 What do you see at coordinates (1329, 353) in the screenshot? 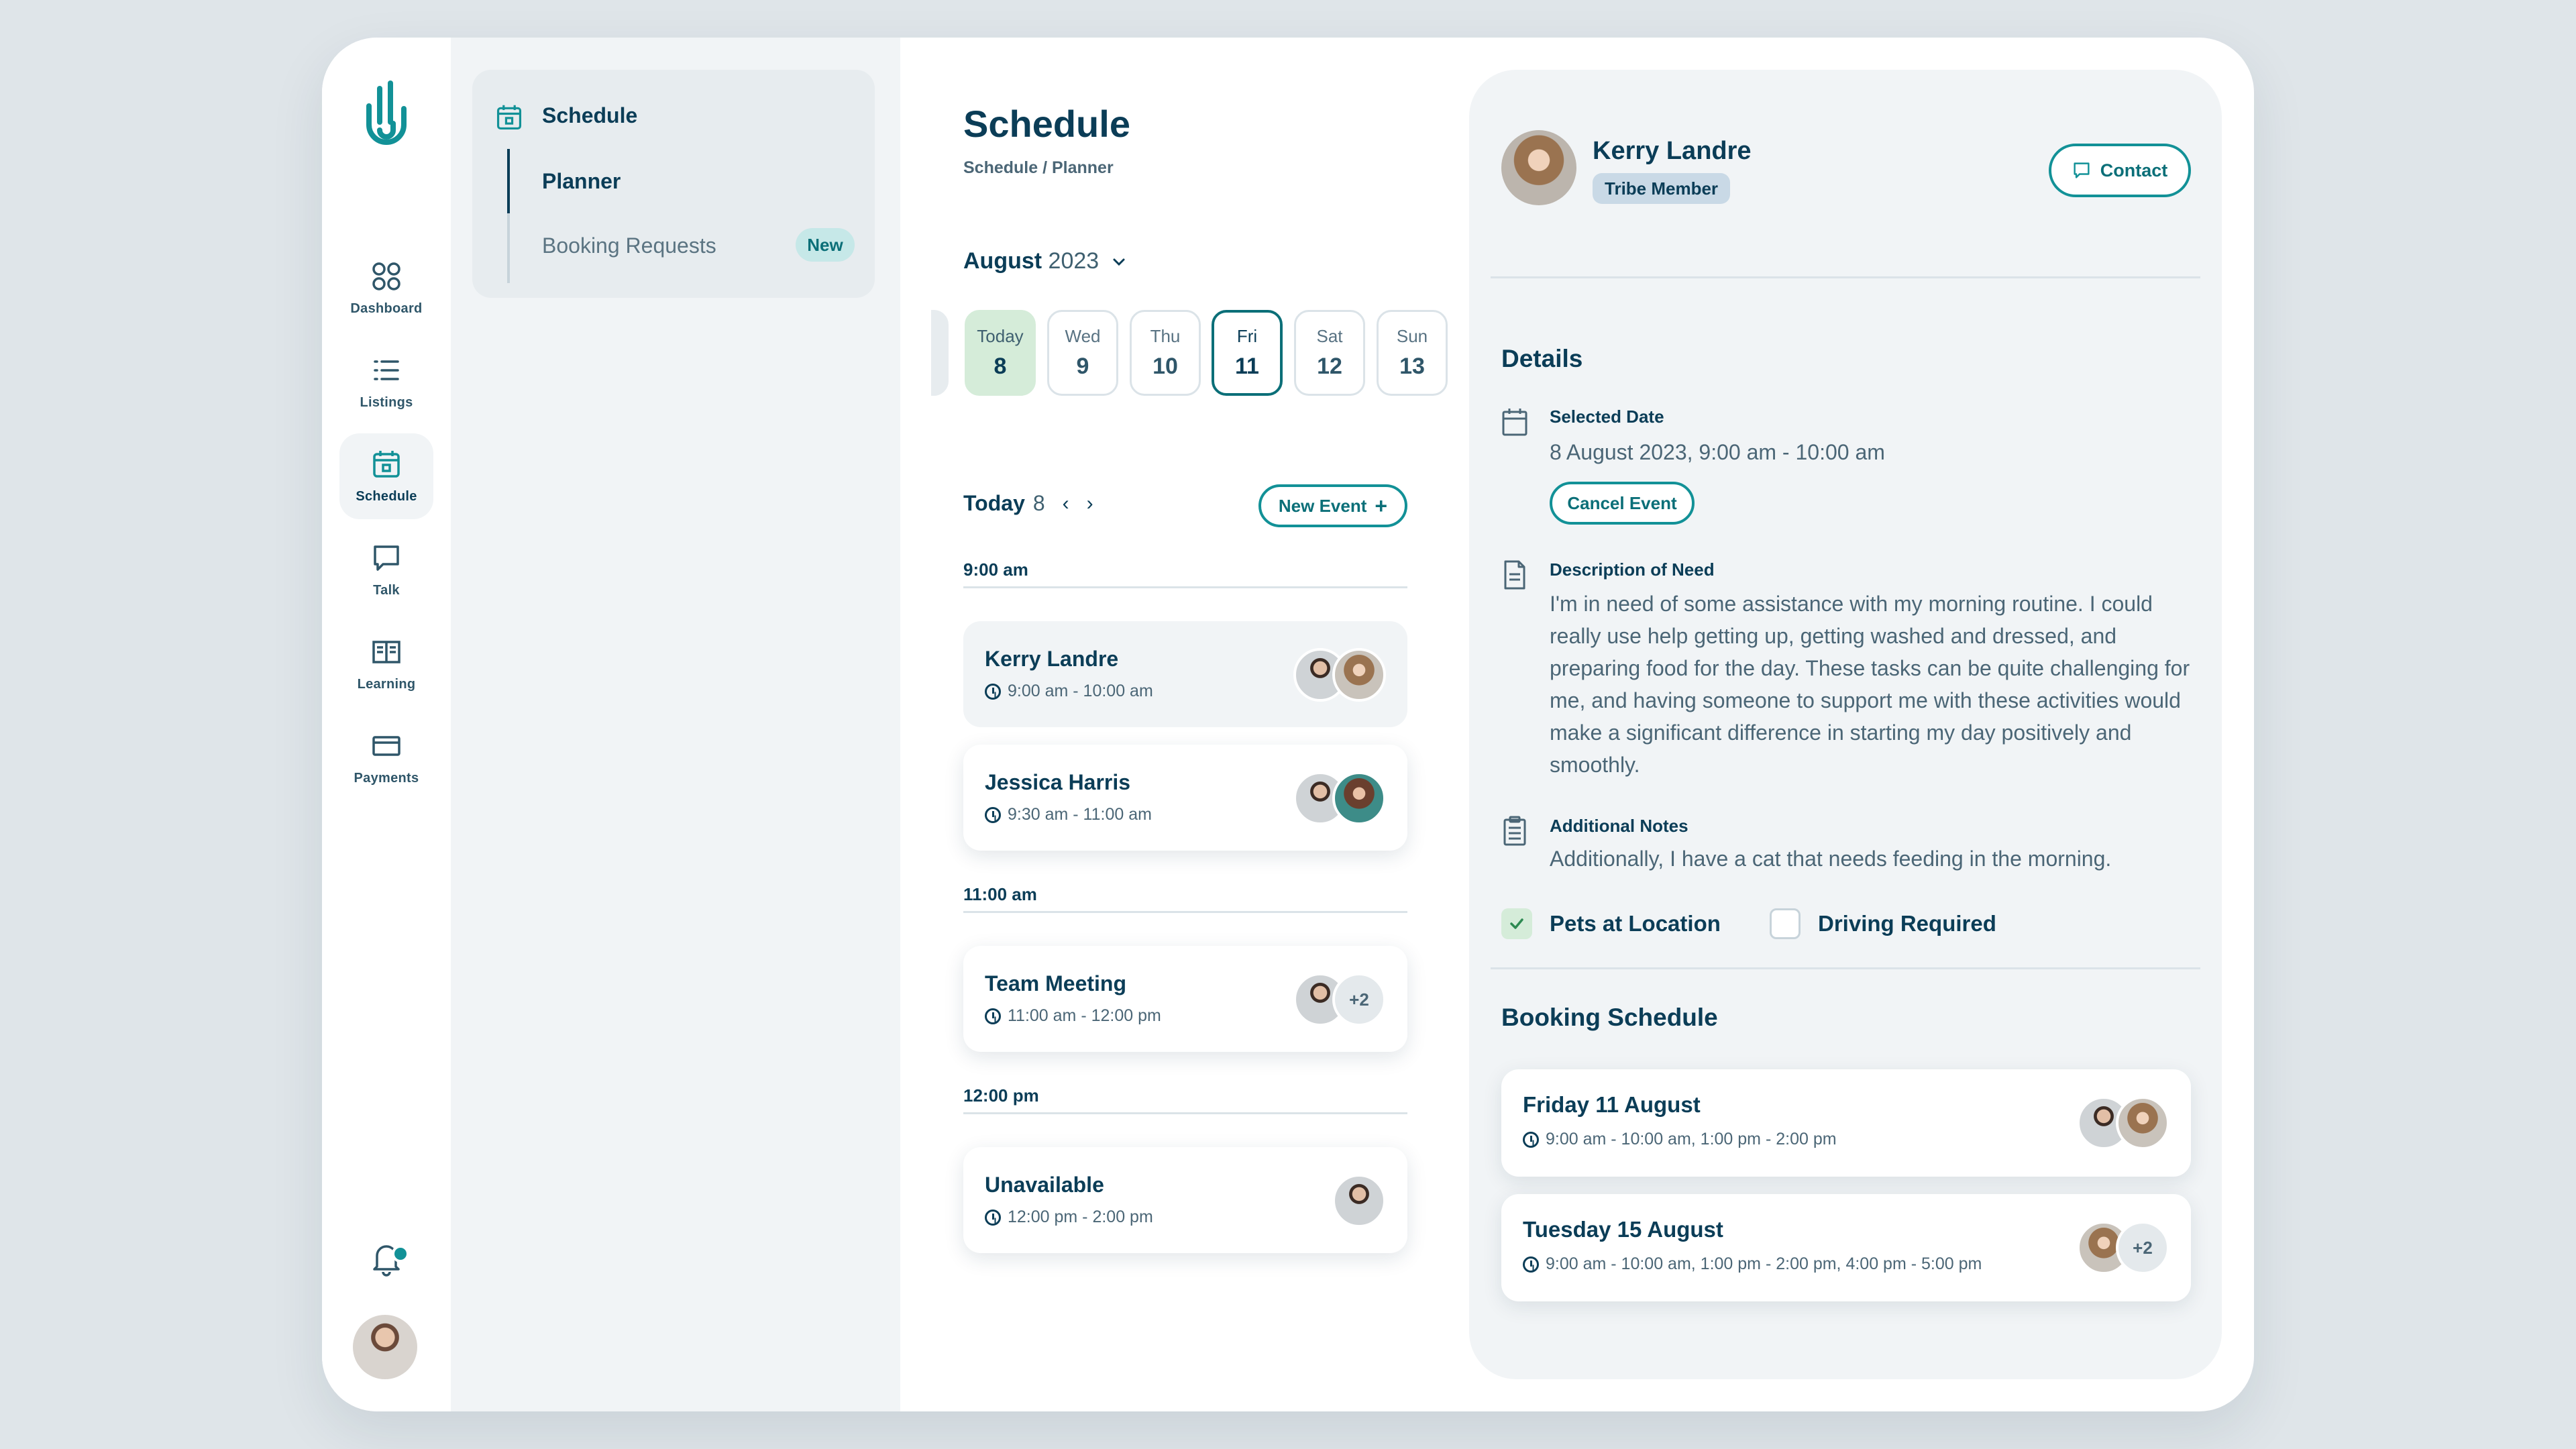
I see `date-chip-sat: Sat 12` at bounding box center [1329, 353].